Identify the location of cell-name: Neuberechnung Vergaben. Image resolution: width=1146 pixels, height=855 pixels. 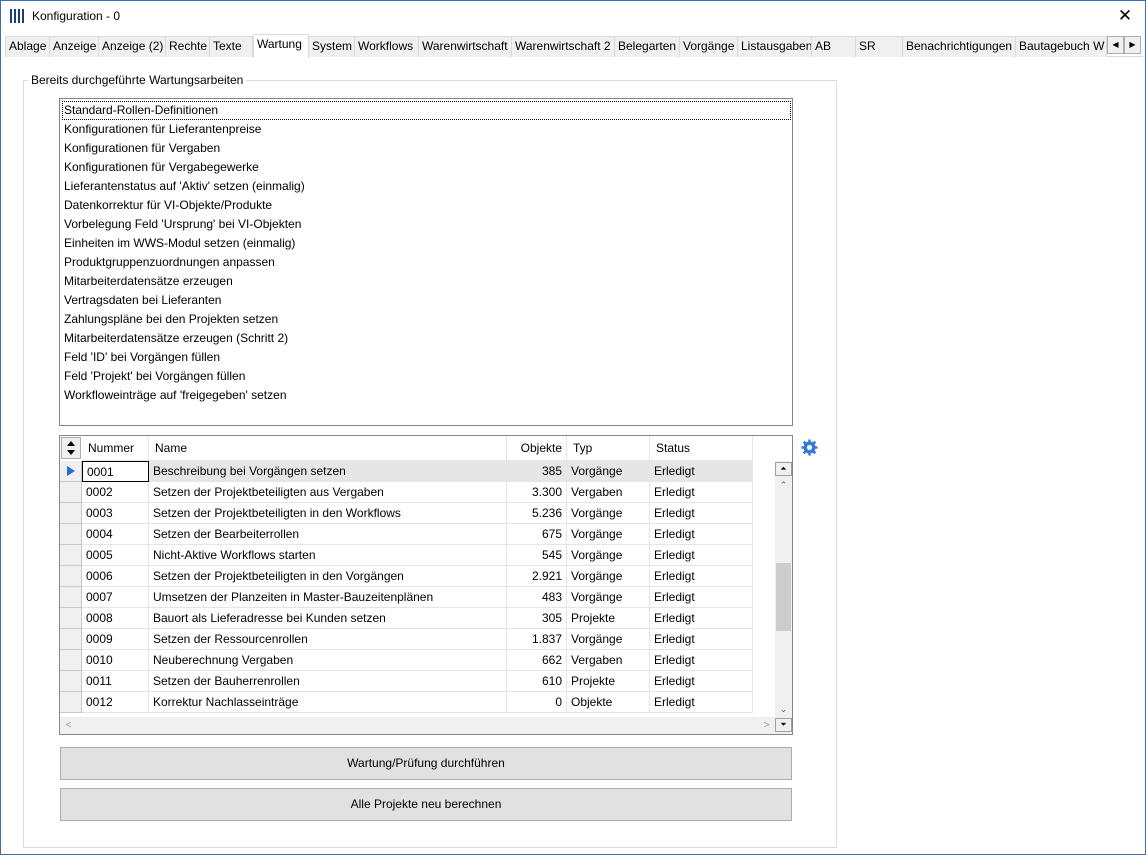
(328, 660).